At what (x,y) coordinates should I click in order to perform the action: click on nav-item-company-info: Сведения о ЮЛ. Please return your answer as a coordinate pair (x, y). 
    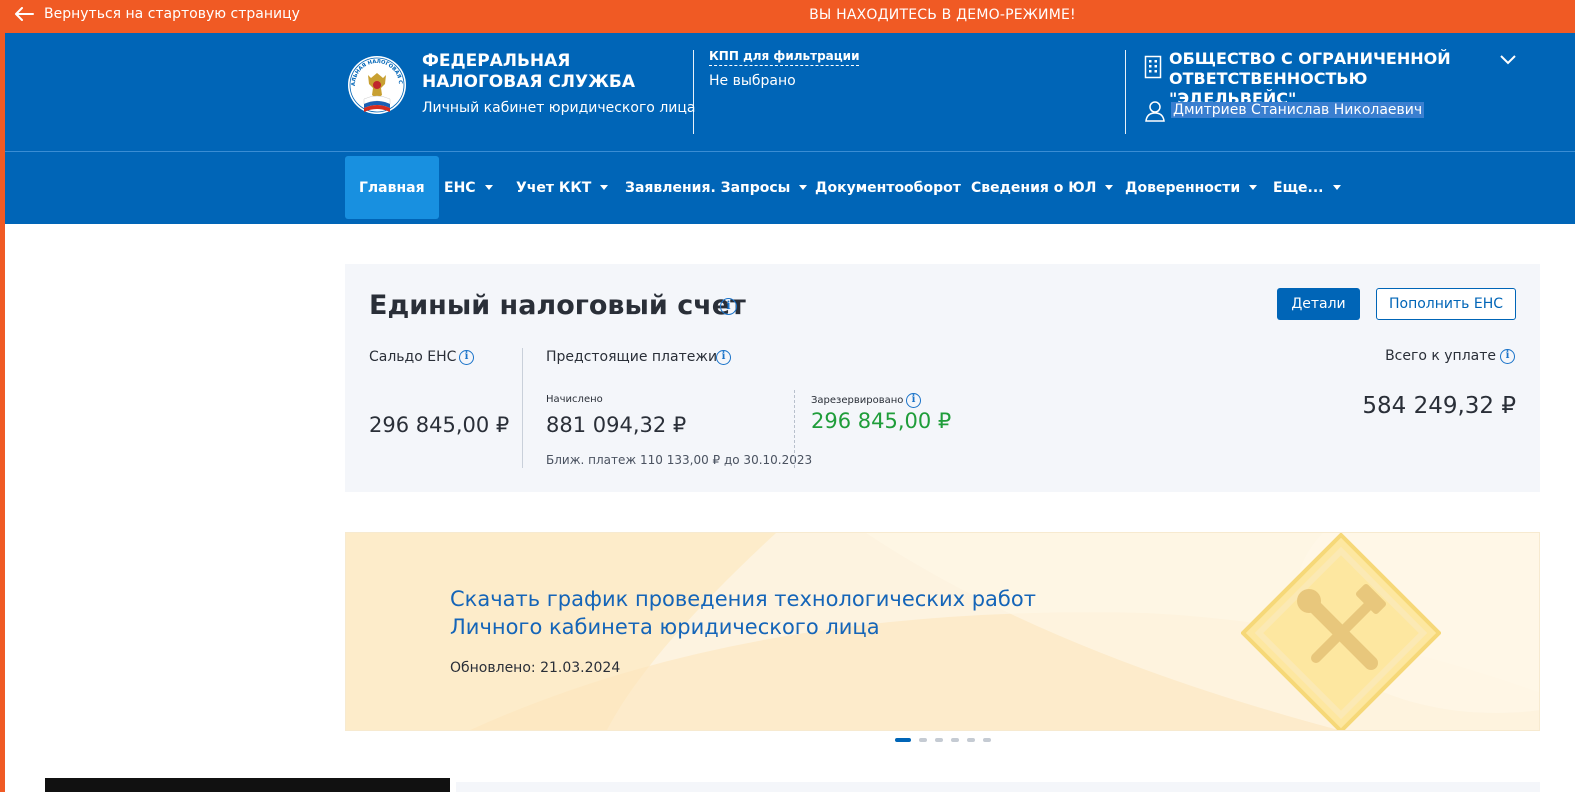
    Looking at the image, I should click on (1042, 187).